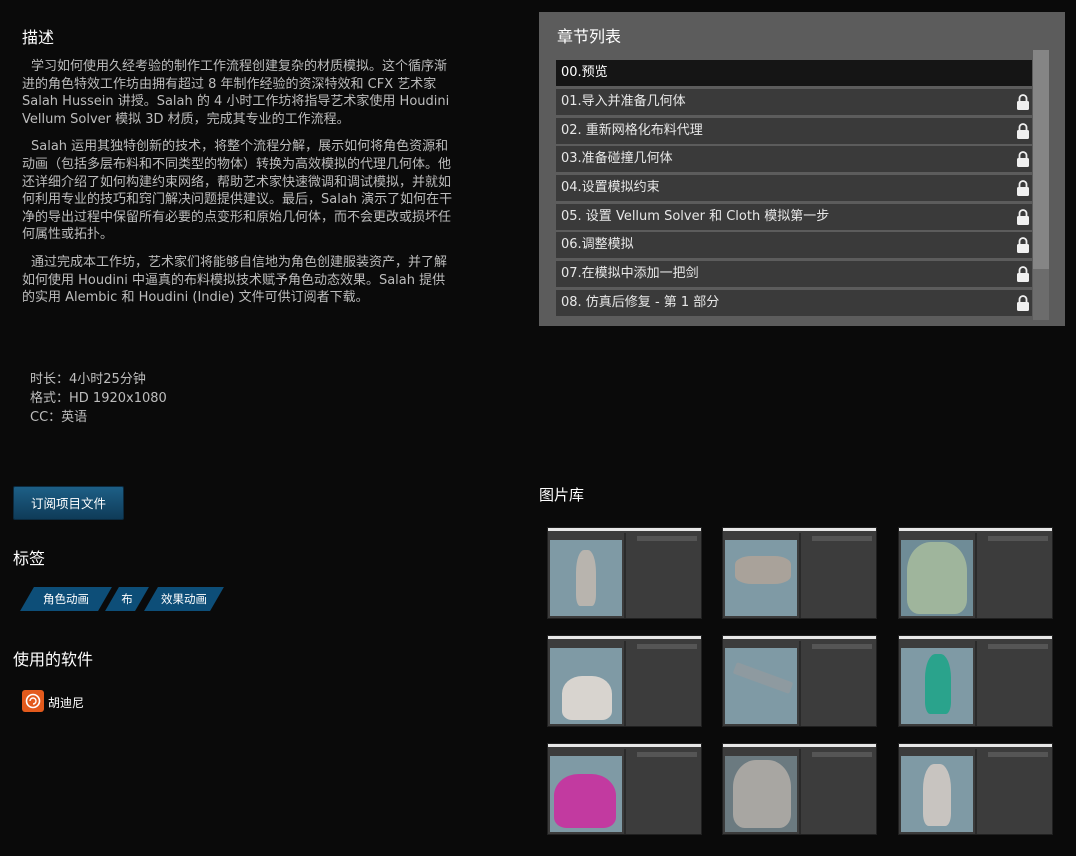 The width and height of the screenshot is (1076, 856). Describe the element at coordinates (617, 158) in the screenshot. I see `chapter-label: 03.准备碰撞几何体` at that location.